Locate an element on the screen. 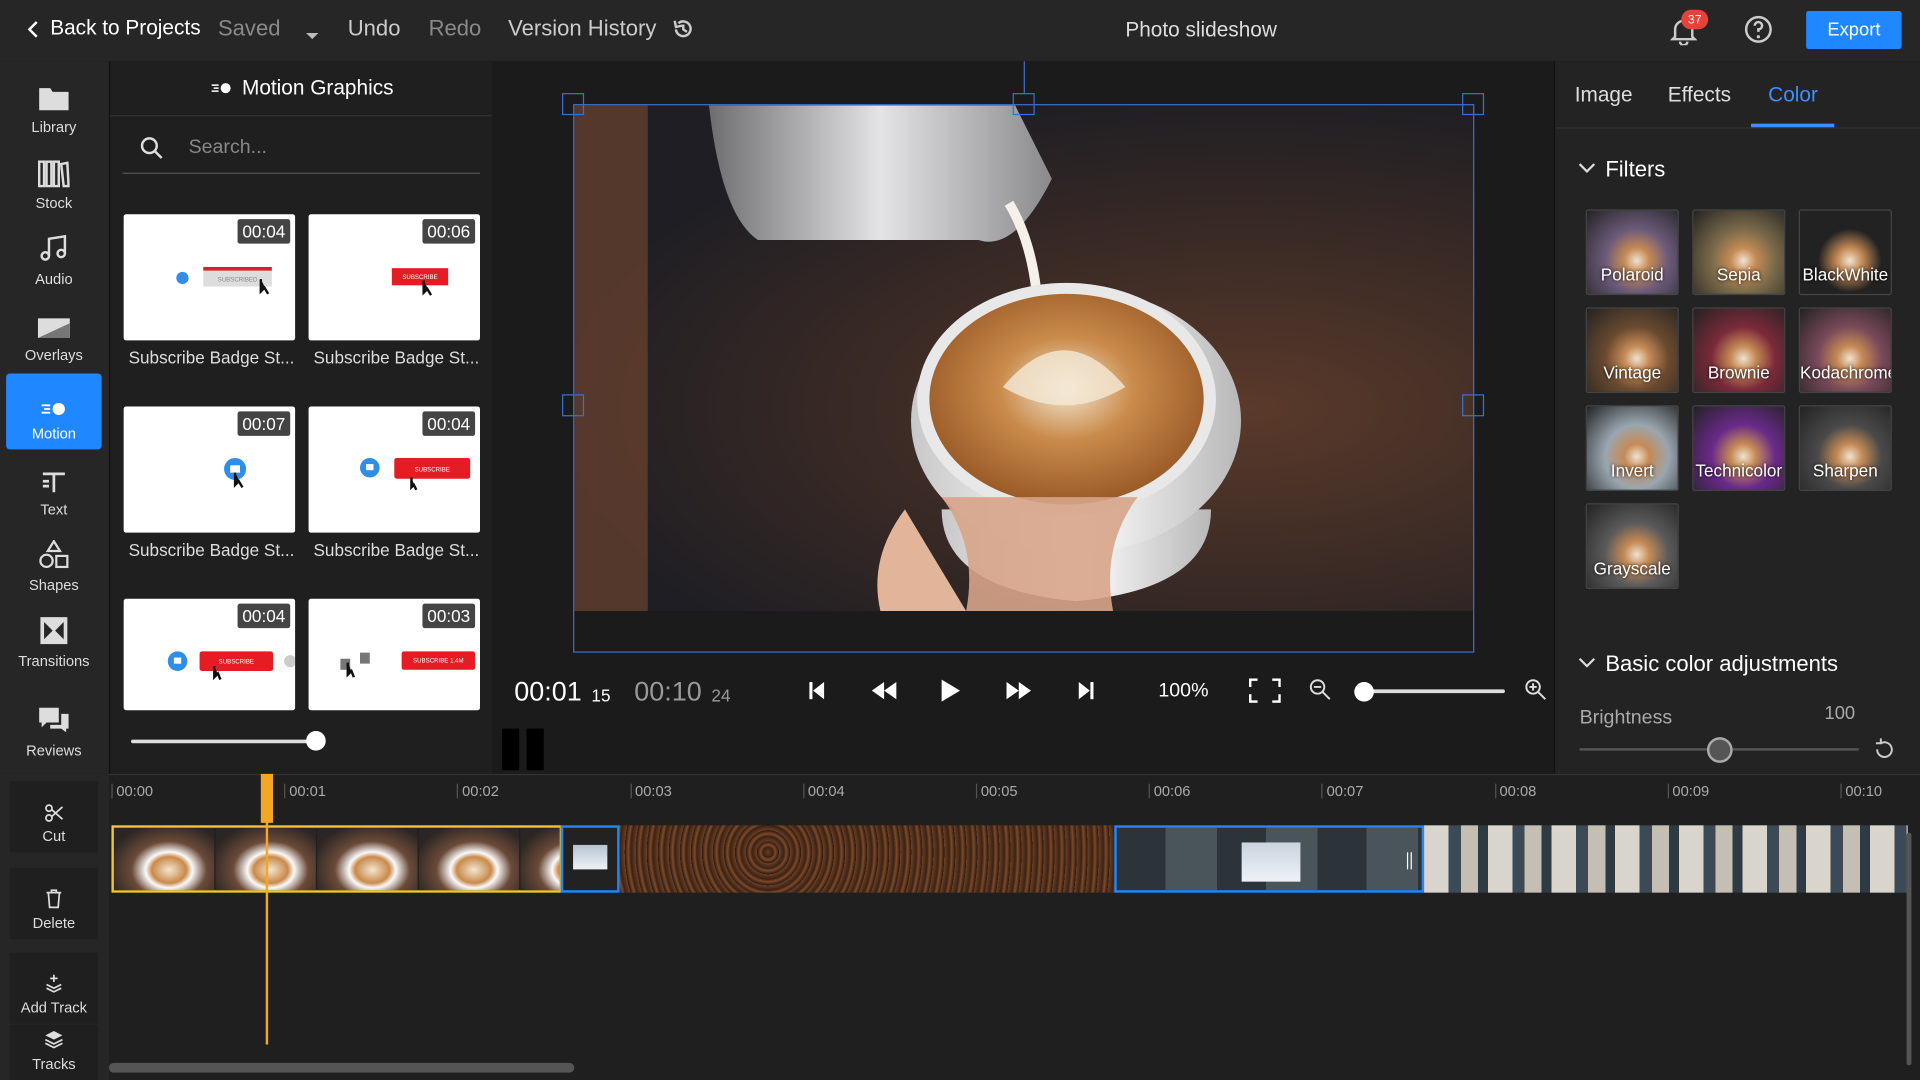  zoom-out-icon is located at coordinates (1320, 689).